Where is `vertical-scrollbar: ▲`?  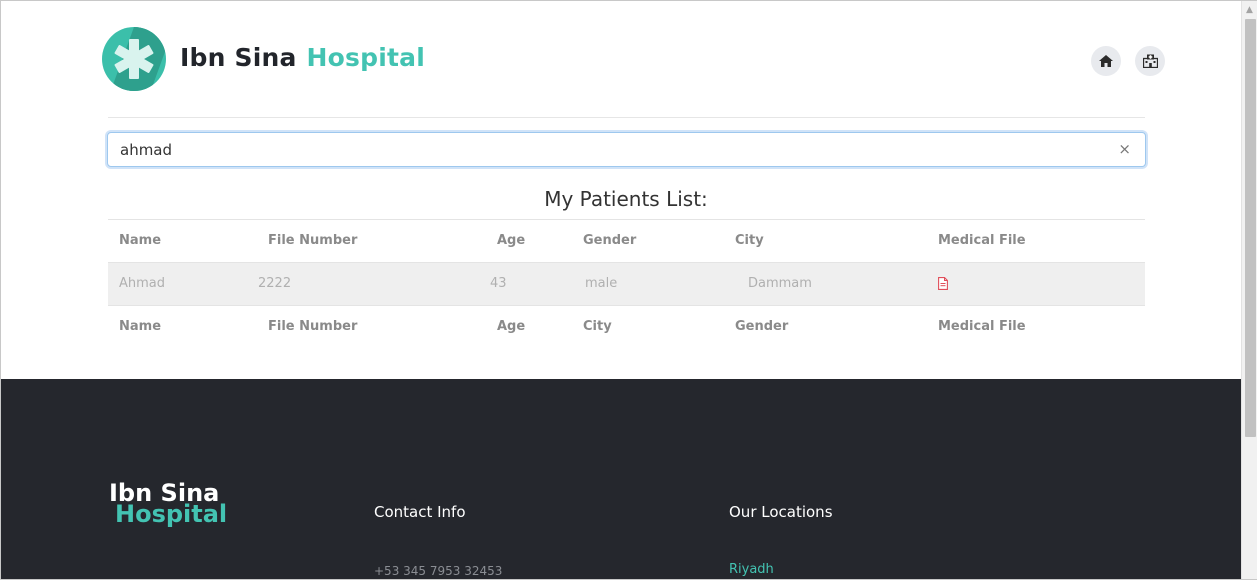 vertical-scrollbar: ▲ is located at coordinates (1249, 290).